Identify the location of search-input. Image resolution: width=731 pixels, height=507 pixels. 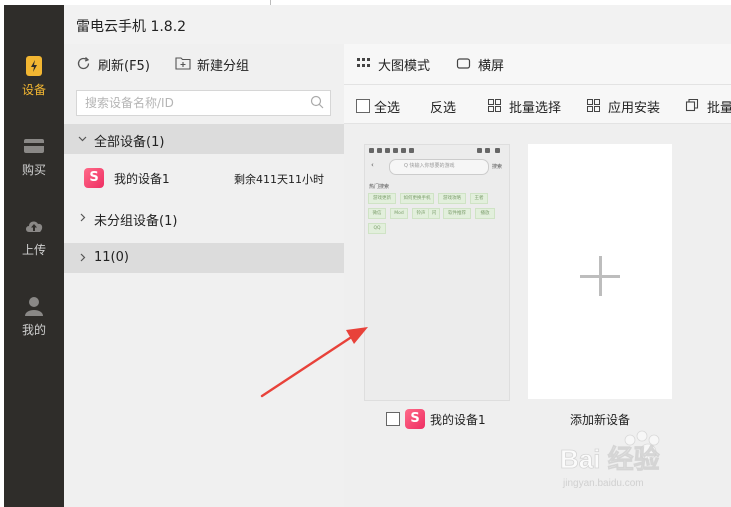
(195, 103).